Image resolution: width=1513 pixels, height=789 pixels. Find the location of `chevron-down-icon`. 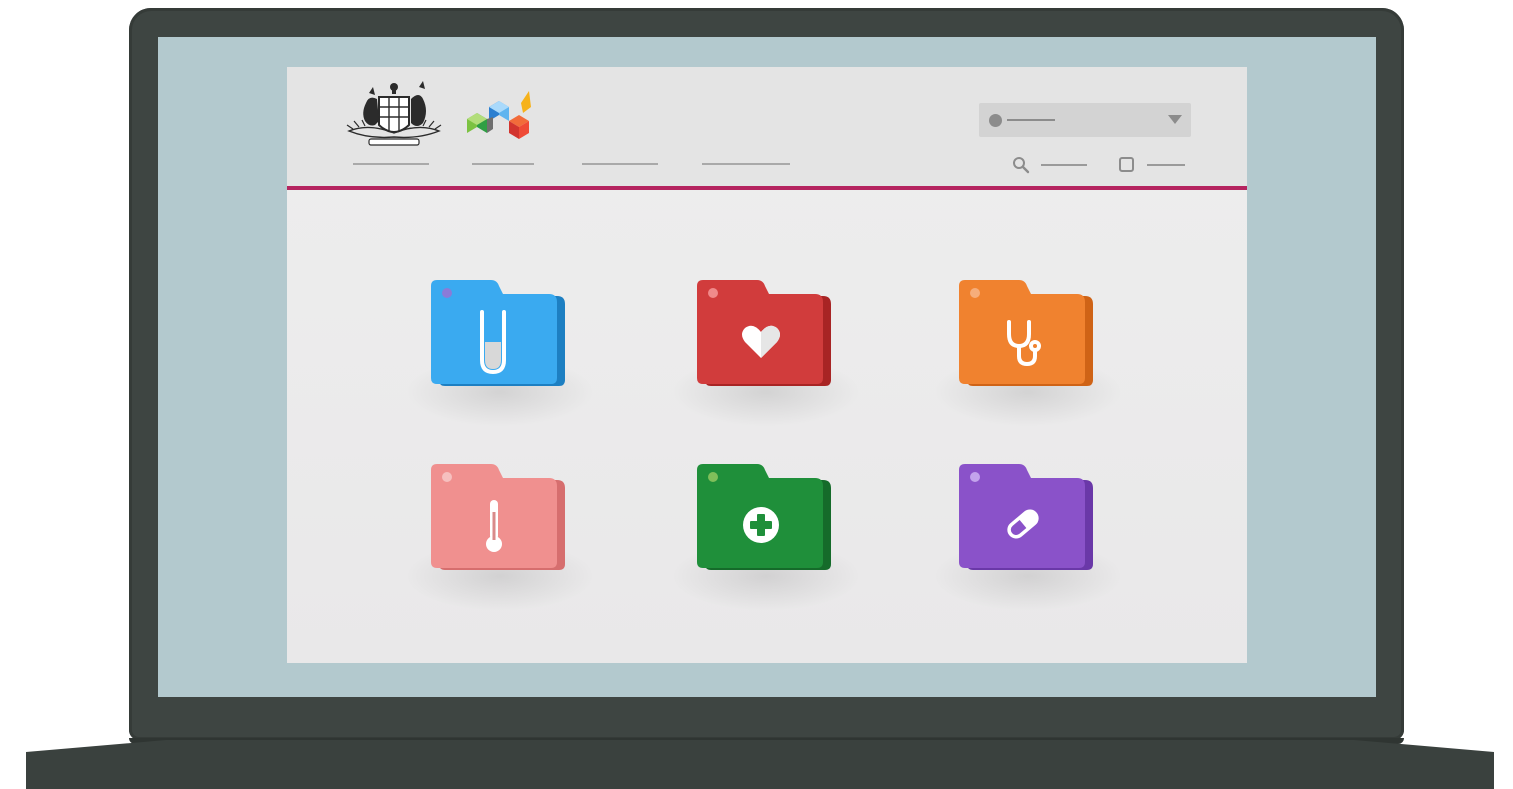

chevron-down-icon is located at coordinates (1175, 119).